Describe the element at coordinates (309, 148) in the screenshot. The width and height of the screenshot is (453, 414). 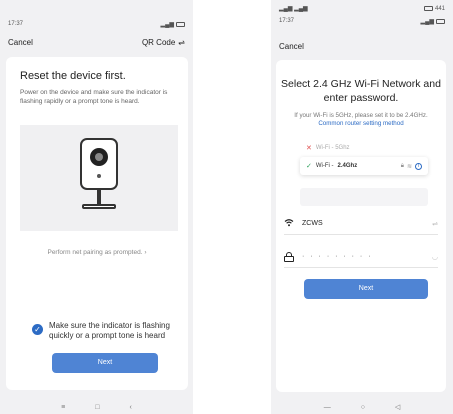
I see `cross-icon: ✕` at that location.